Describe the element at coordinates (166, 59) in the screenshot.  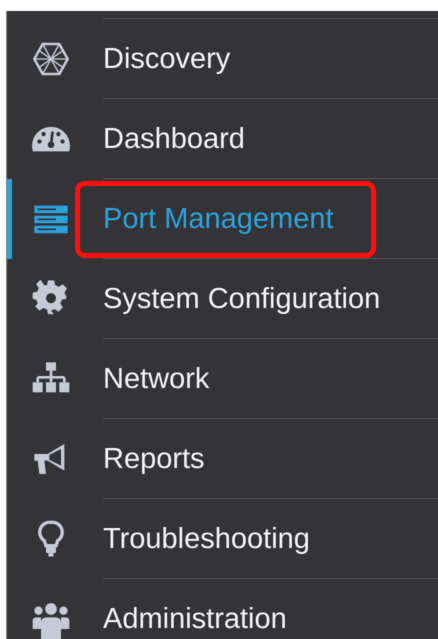
I see `menu-item: Discovery` at that location.